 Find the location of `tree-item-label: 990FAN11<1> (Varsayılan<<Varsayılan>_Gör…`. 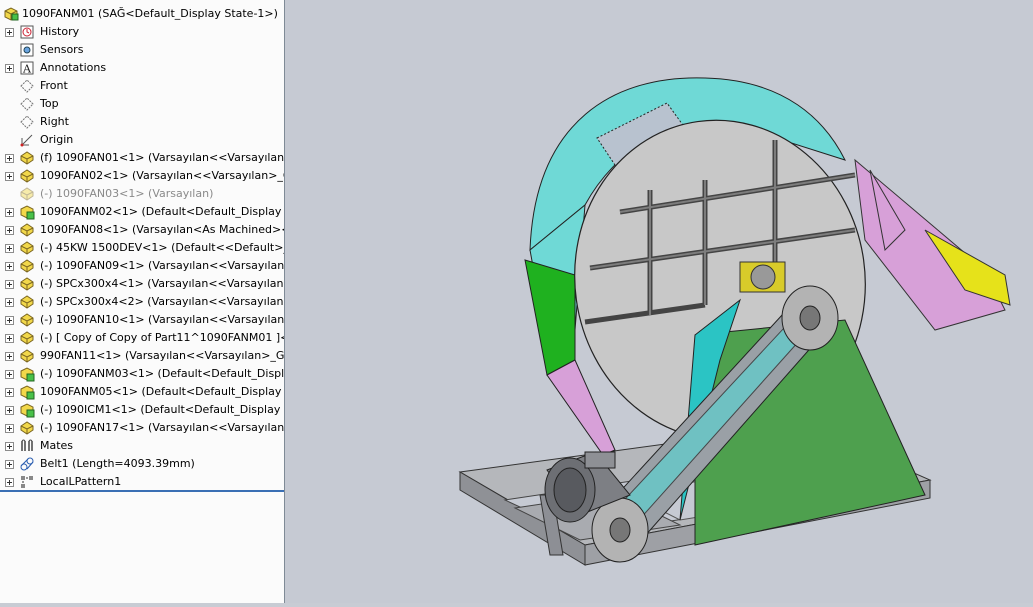

tree-item-label: 990FAN11<1> (Varsayılan<<Varsayılan>_Gör… is located at coordinates (162, 355).